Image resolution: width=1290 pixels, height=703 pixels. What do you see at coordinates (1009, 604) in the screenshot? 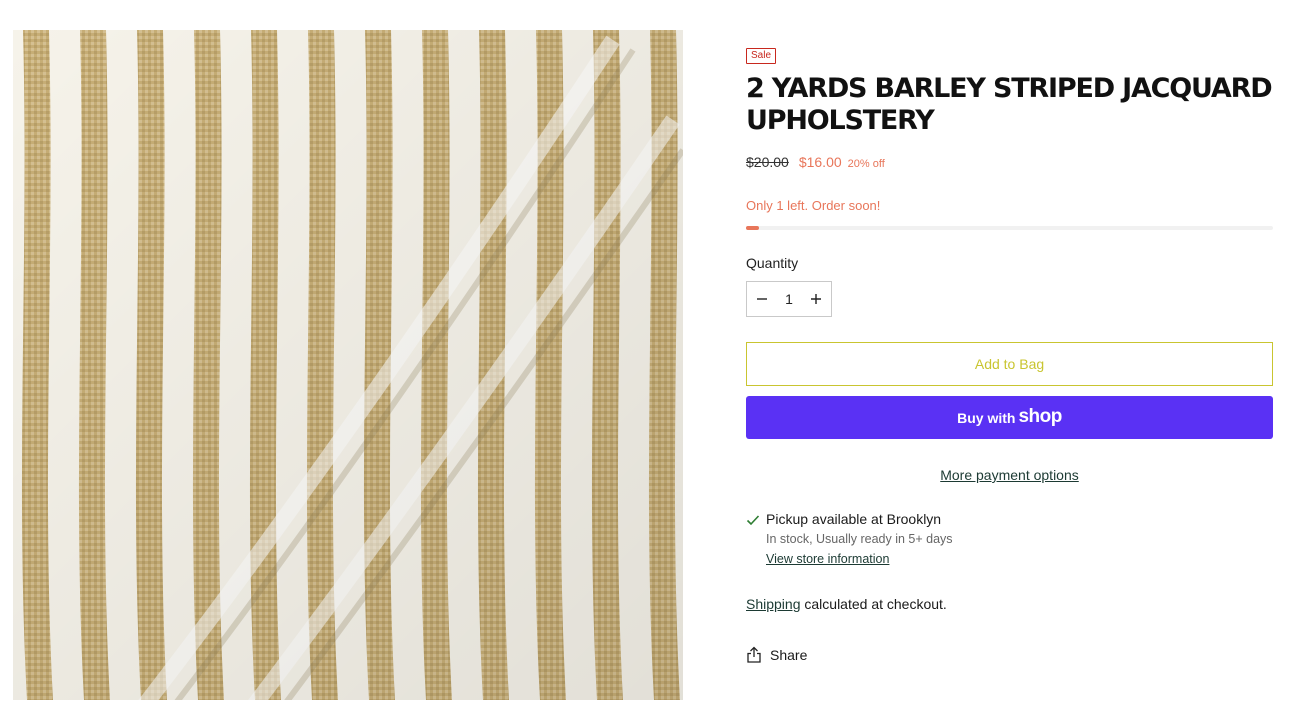
I see `shipping-note: Shipping calculated at checkout.` at bounding box center [1009, 604].